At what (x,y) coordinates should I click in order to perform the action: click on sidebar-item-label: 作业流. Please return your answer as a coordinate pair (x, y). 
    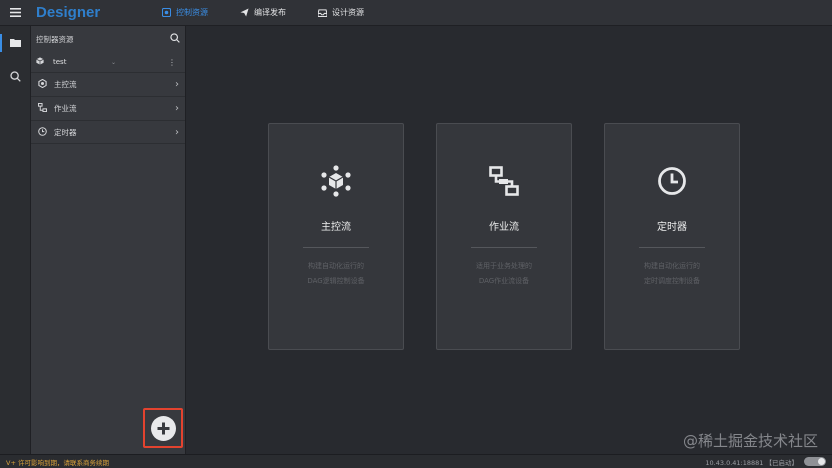
    Looking at the image, I should click on (65, 108).